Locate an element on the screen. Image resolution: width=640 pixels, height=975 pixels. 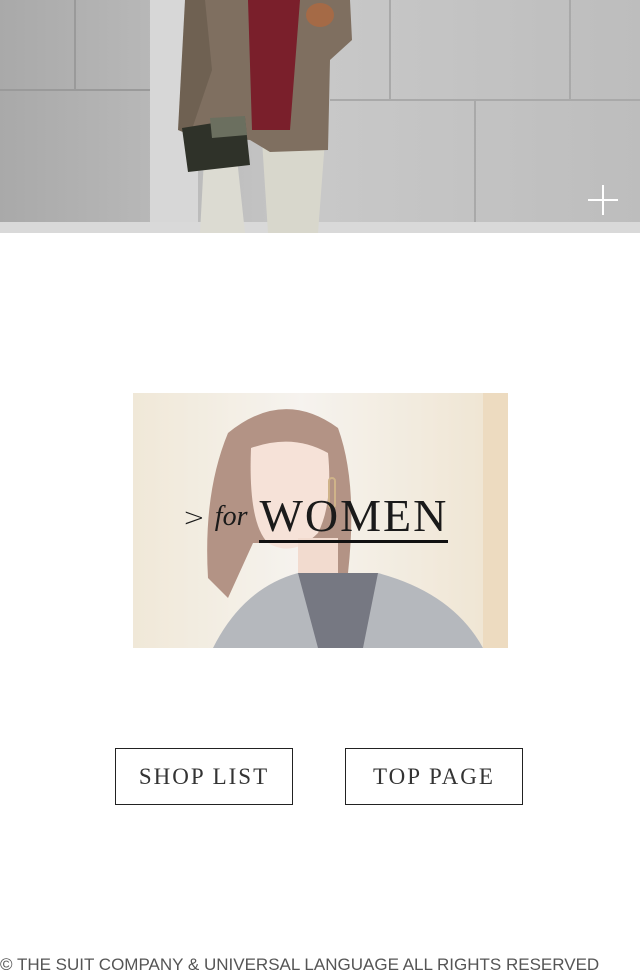
banner-for-text: for is located at coordinates (231, 516).